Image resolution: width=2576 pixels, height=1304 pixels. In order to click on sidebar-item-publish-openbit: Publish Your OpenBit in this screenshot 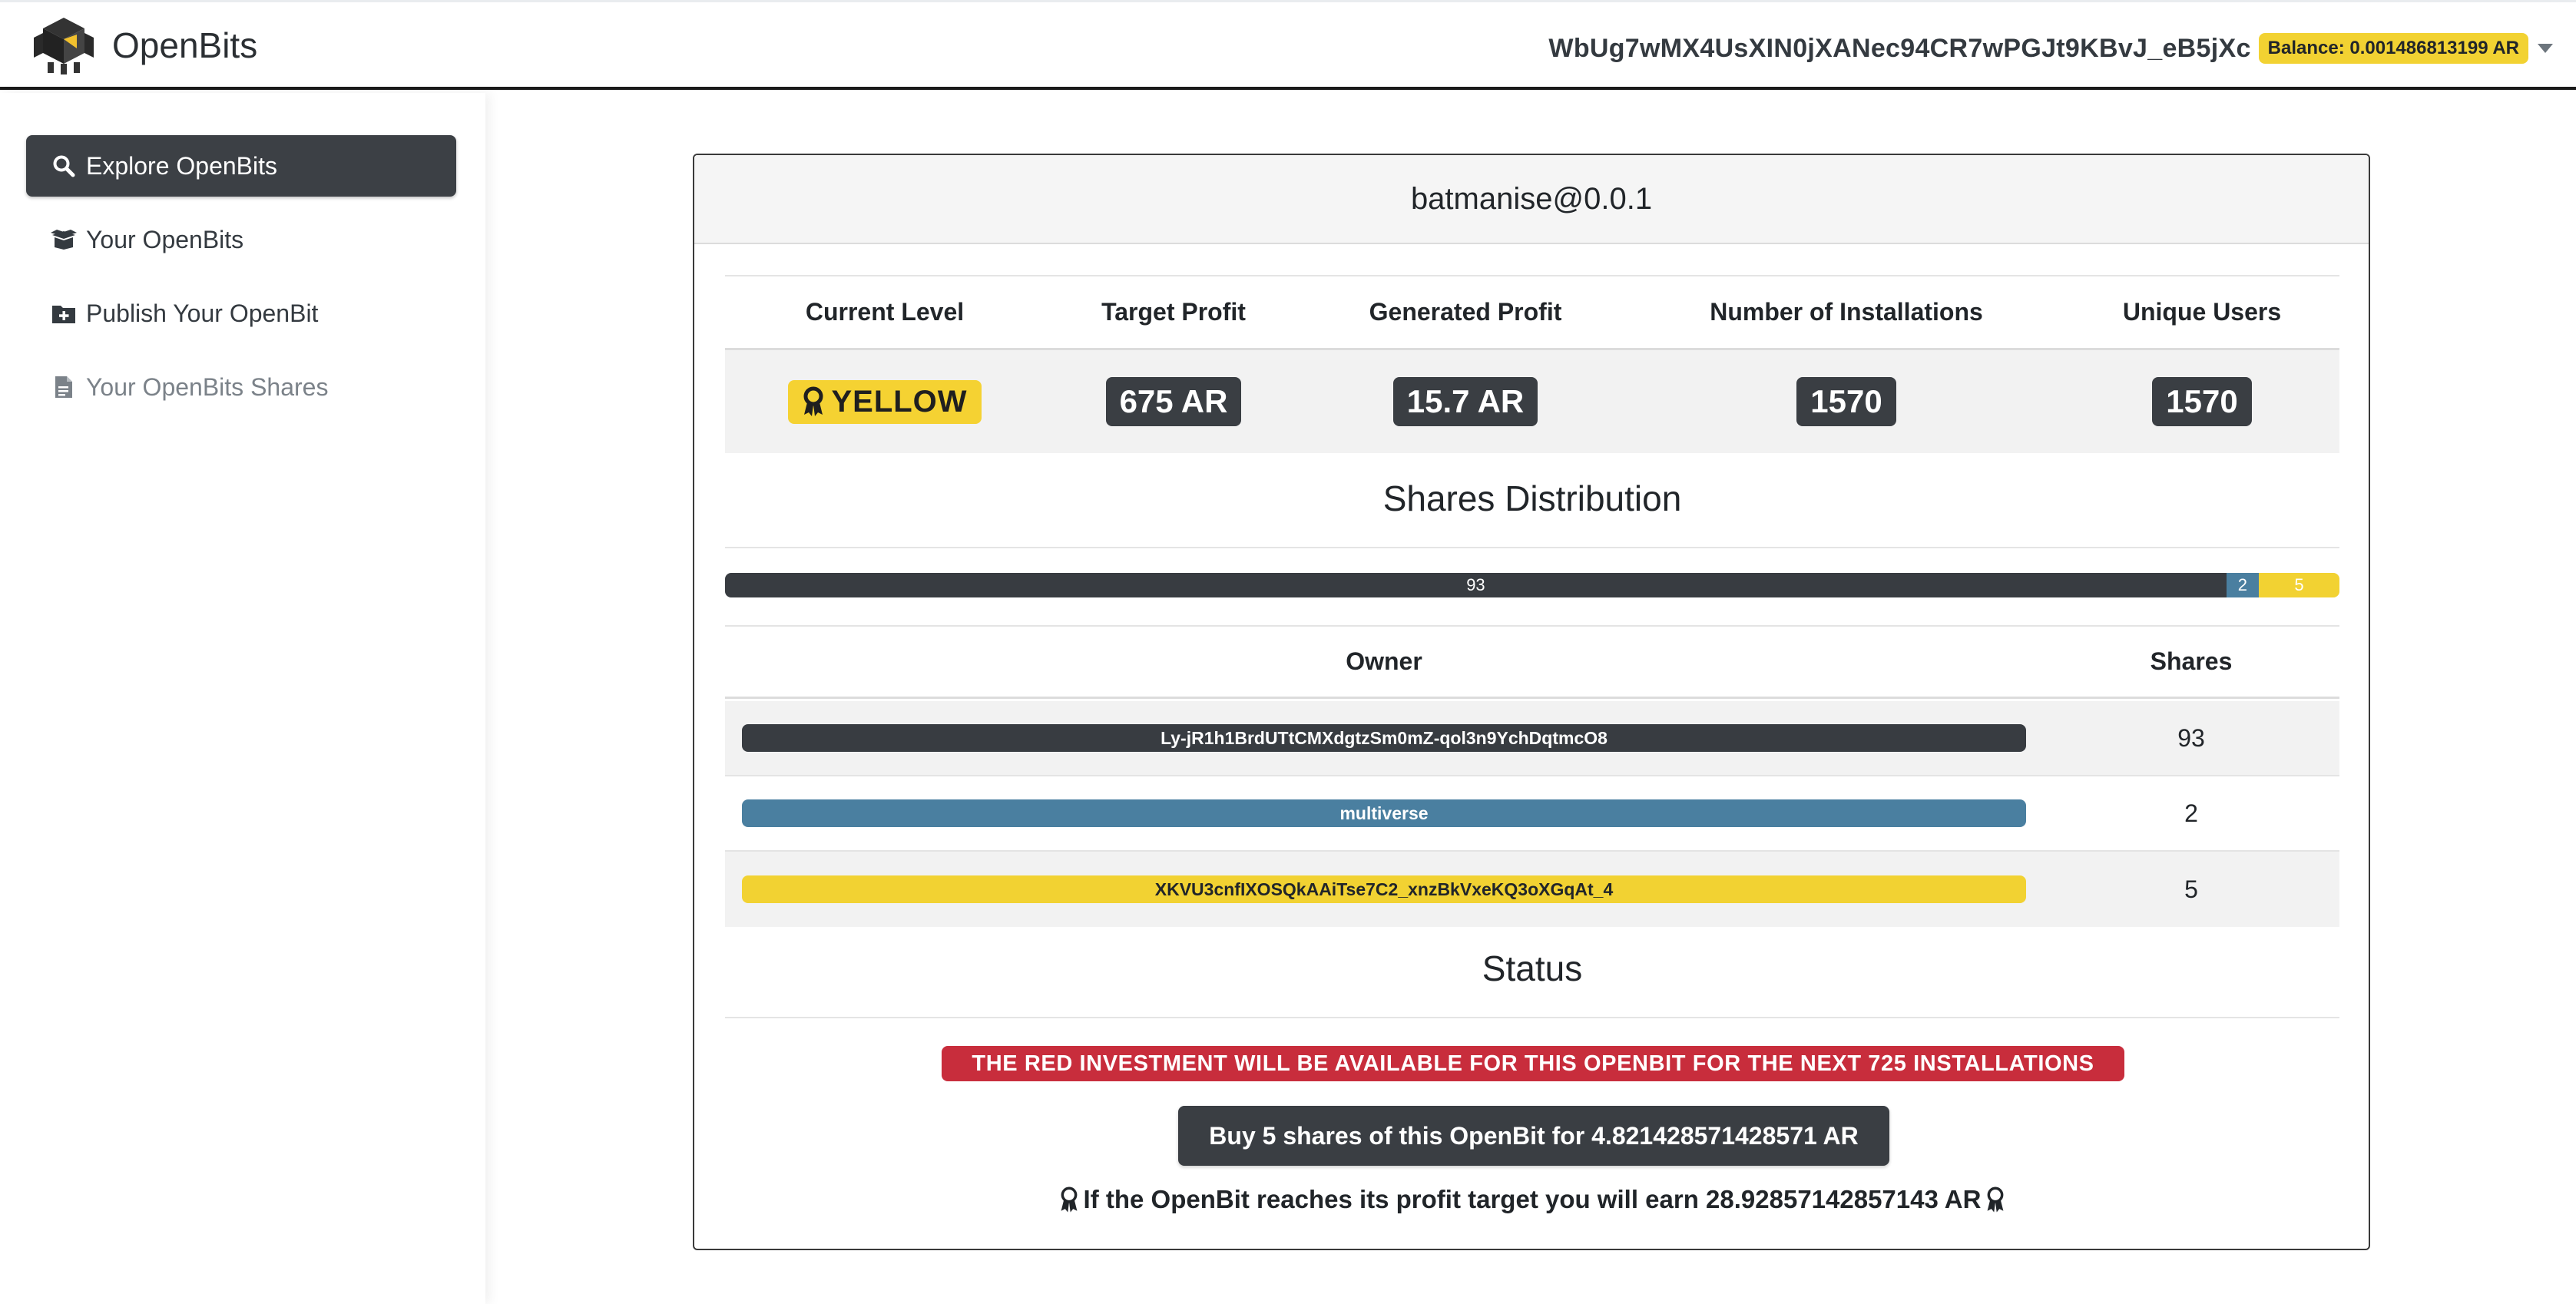, I will do `click(241, 313)`.